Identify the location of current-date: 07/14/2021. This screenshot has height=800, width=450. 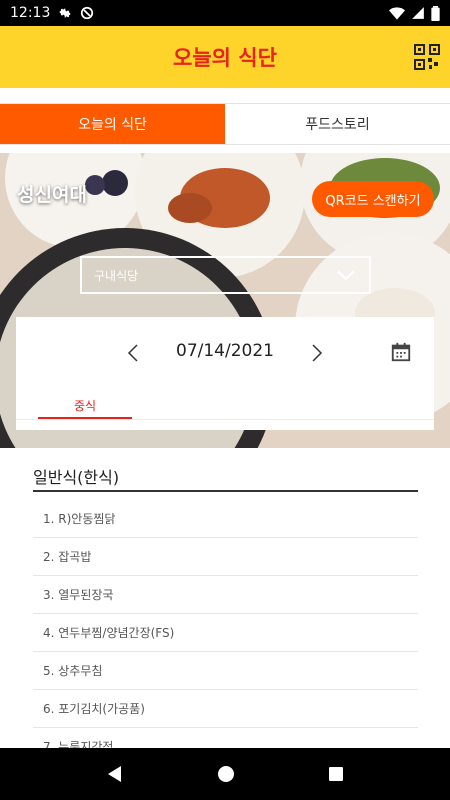
(225, 351).